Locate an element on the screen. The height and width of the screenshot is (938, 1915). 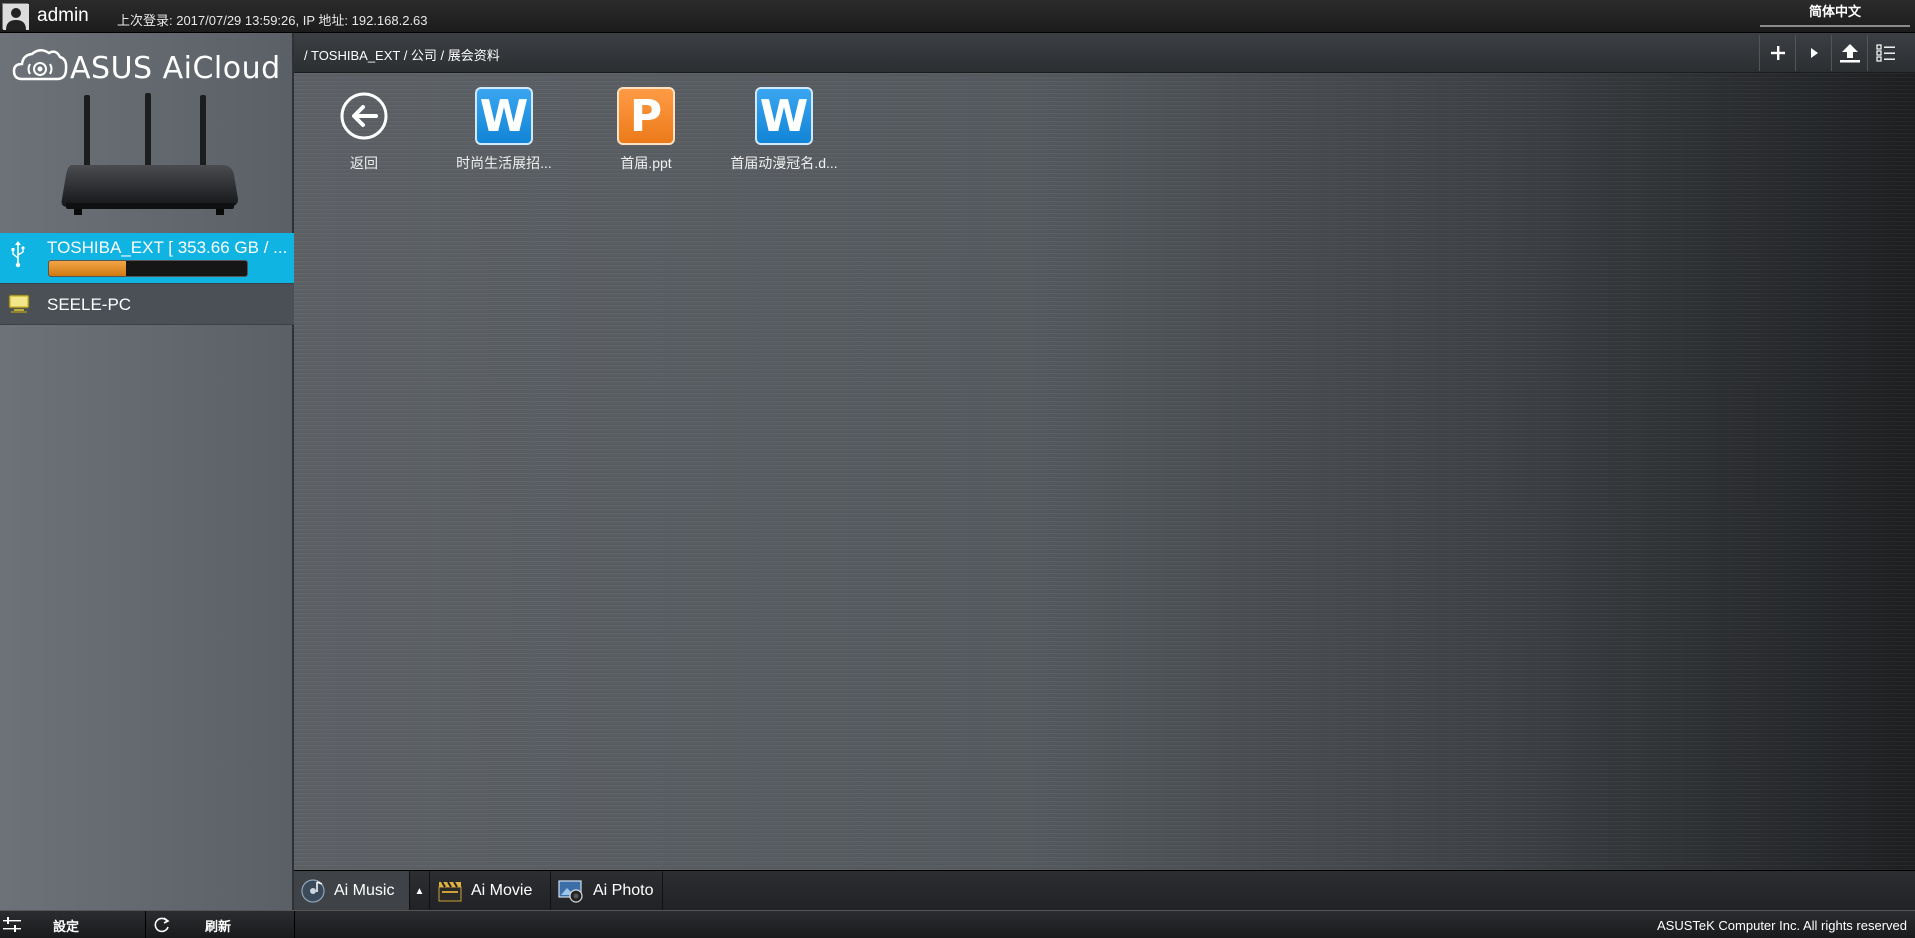
powerpoint-icon: P is located at coordinates (646, 116).